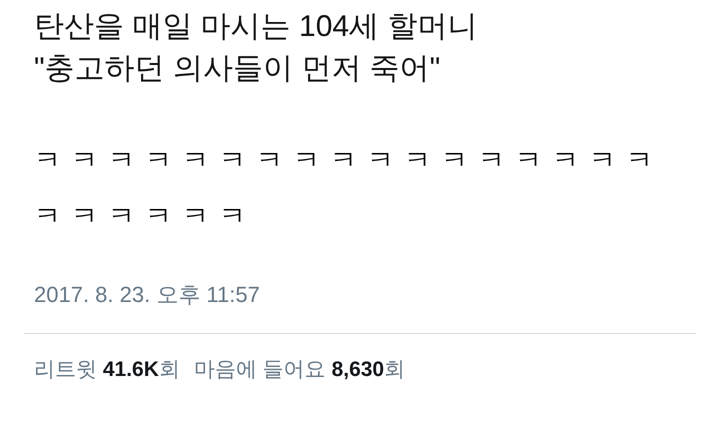  What do you see at coordinates (300, 370) in the screenshot?
I see `engagement-count: 마음에 들어요 8,630회` at bounding box center [300, 370].